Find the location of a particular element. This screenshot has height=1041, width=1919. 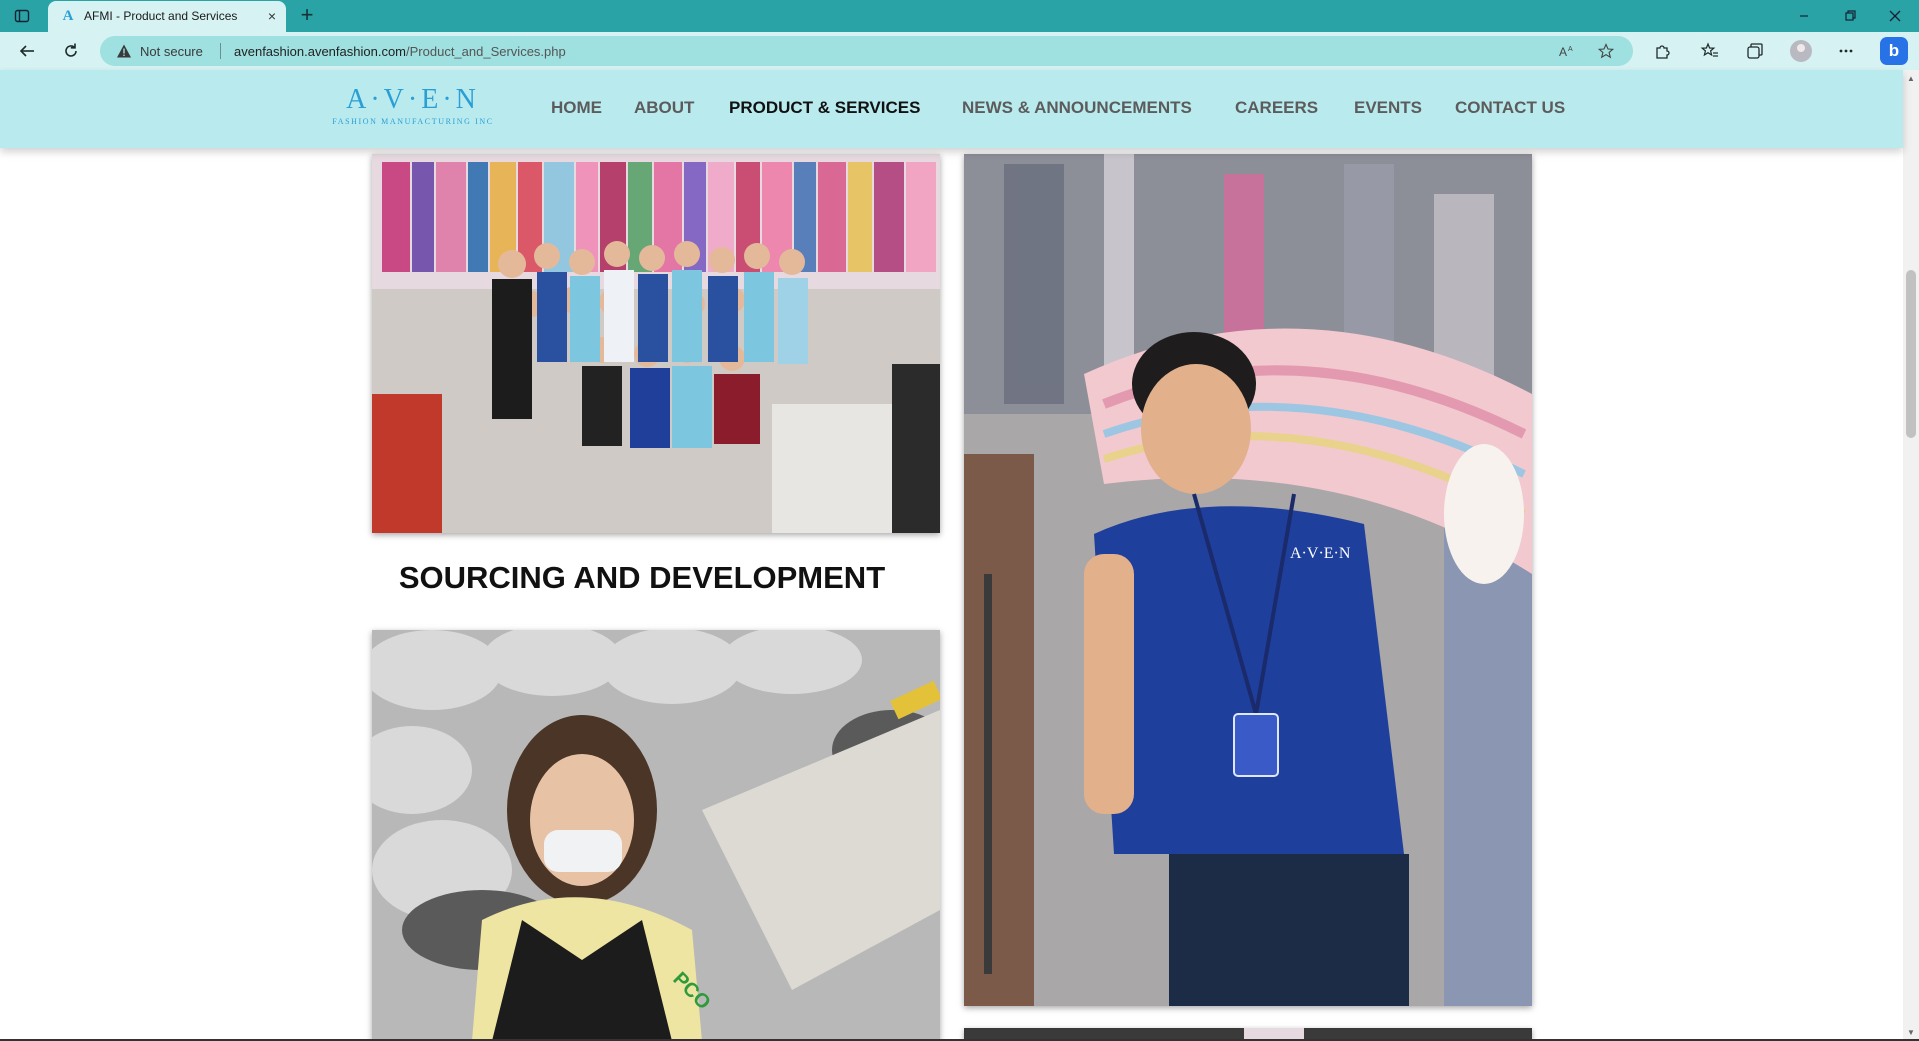

browser-tab-strip: A AFMI - Product and Services × + is located at coordinates (959, 16).